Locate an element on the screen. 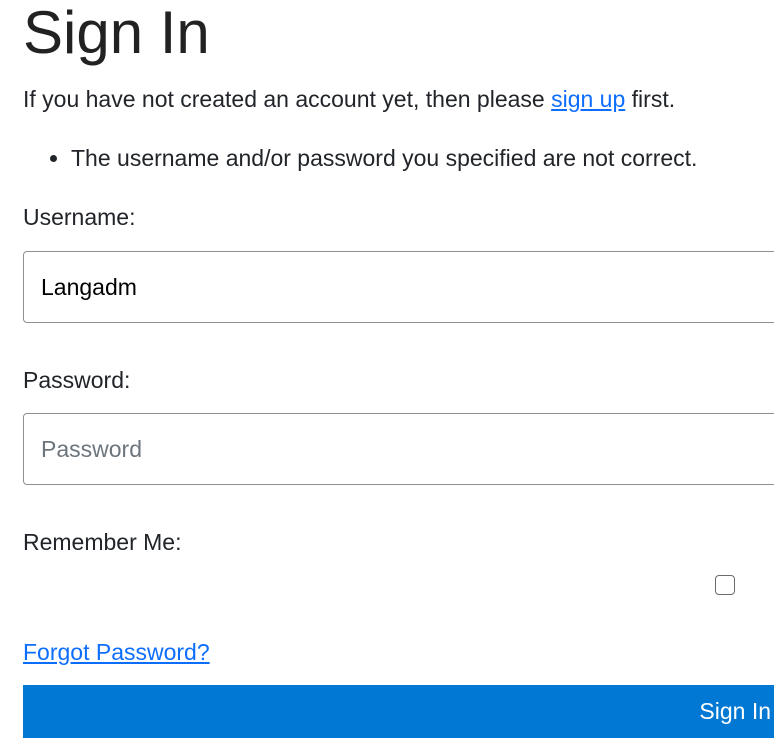  password-label: Password: is located at coordinates (77, 380).